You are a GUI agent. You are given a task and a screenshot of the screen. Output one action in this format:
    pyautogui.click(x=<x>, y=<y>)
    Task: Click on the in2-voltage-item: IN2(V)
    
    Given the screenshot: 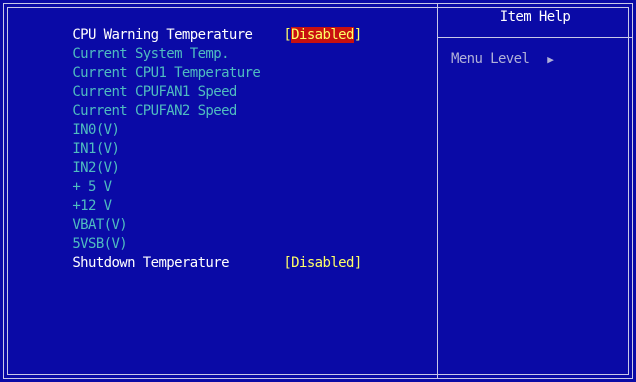 What is the action you would take?
    pyautogui.click(x=162, y=158)
    